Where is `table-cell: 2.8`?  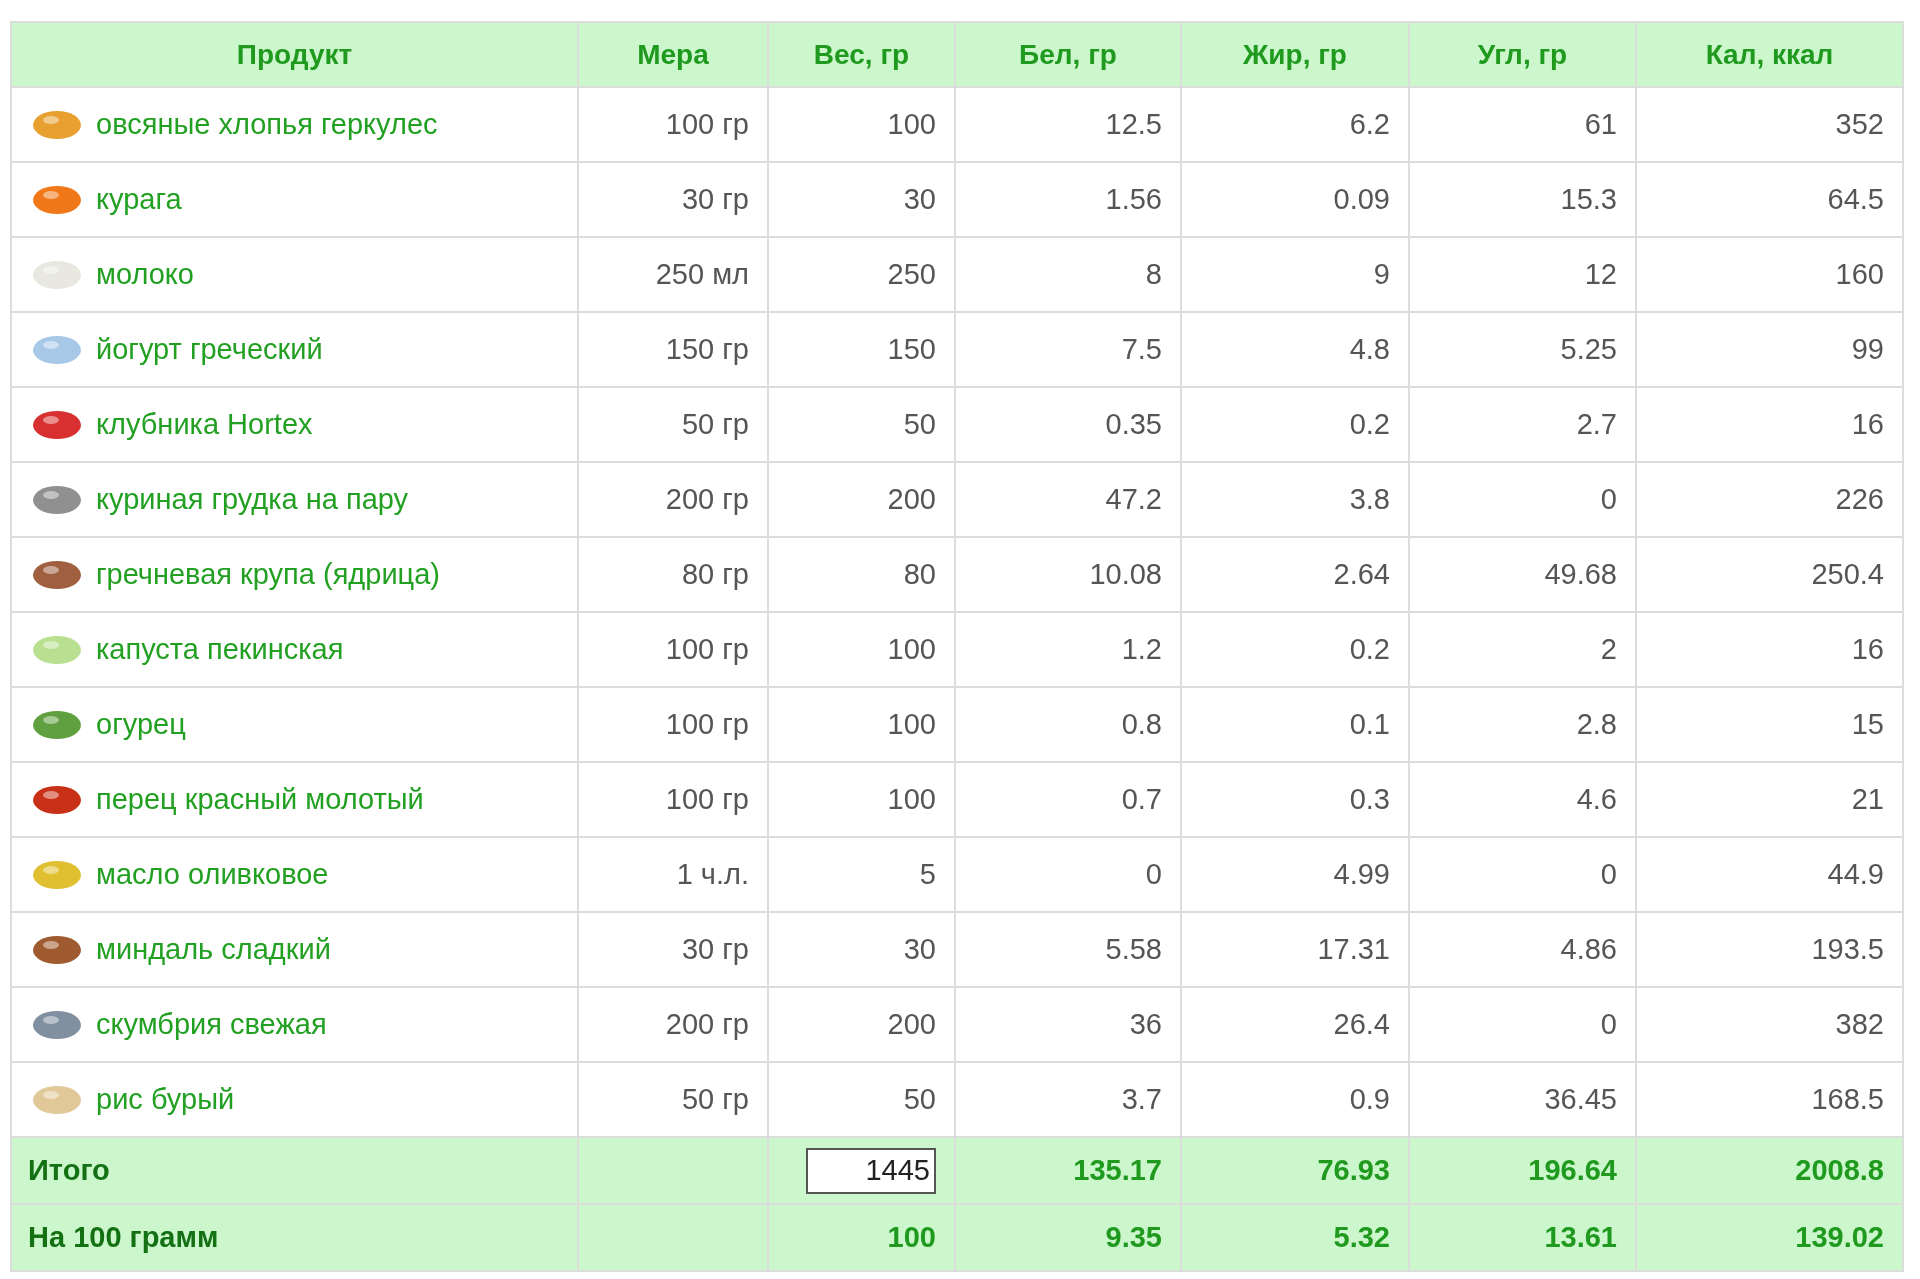
table-cell: 2.8 is located at coordinates (1596, 723).